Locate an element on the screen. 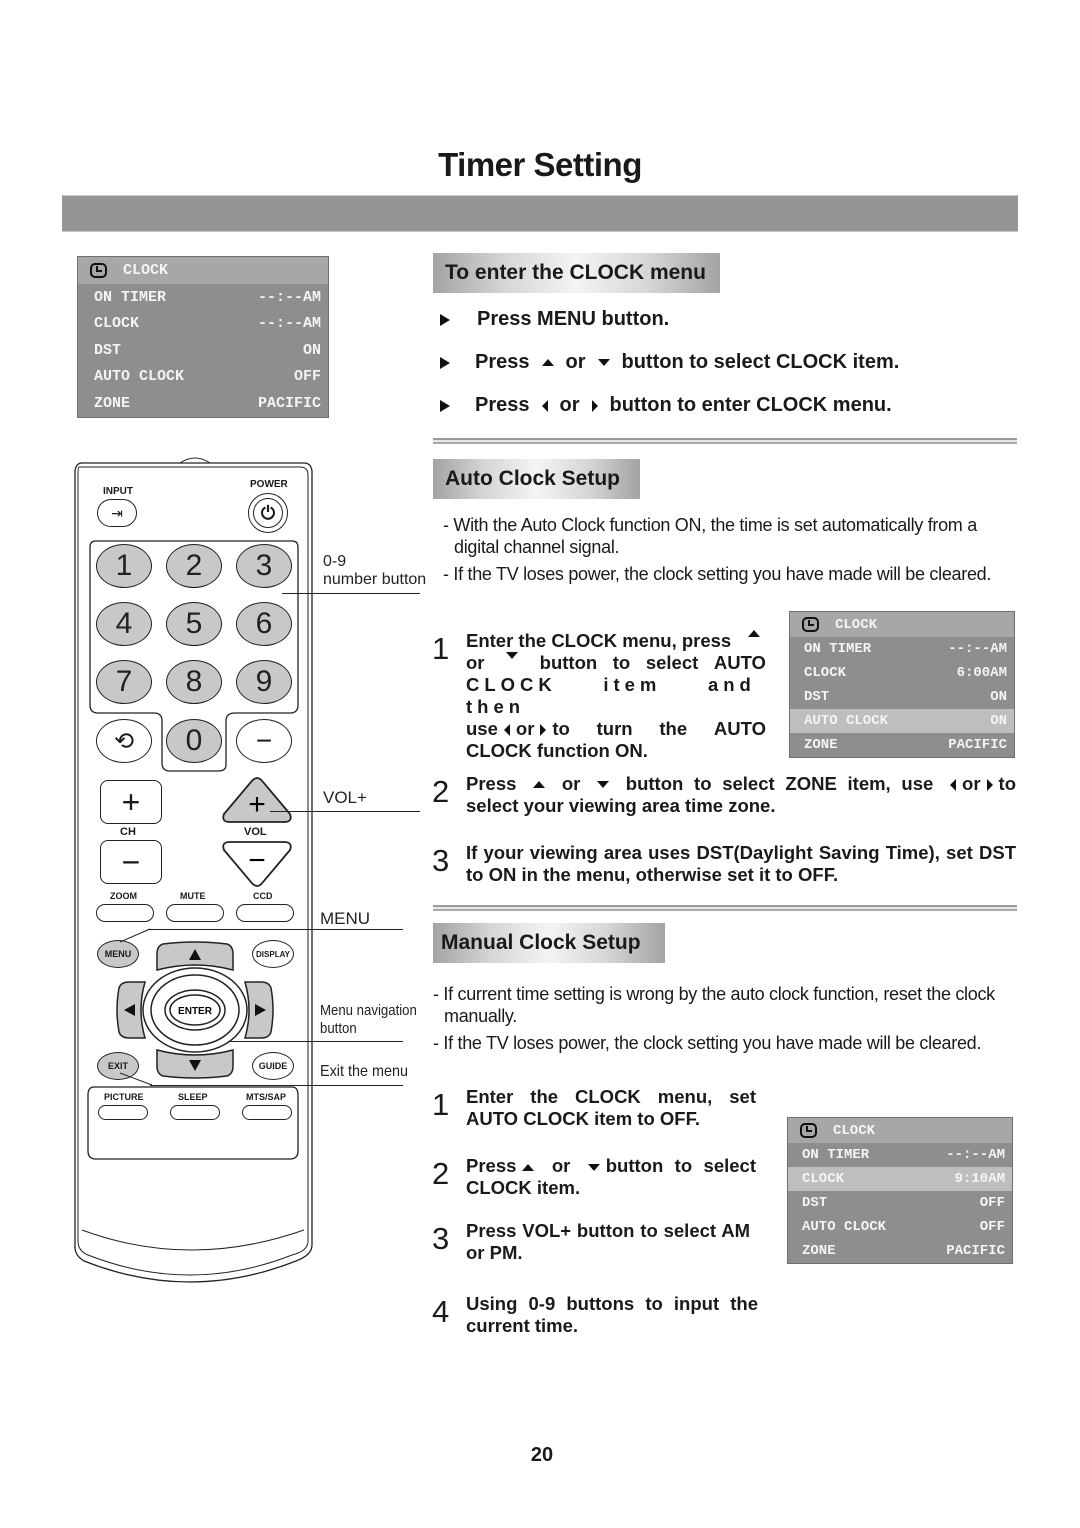  osd-row-value: 6:00AM is located at coordinates (981, 673).